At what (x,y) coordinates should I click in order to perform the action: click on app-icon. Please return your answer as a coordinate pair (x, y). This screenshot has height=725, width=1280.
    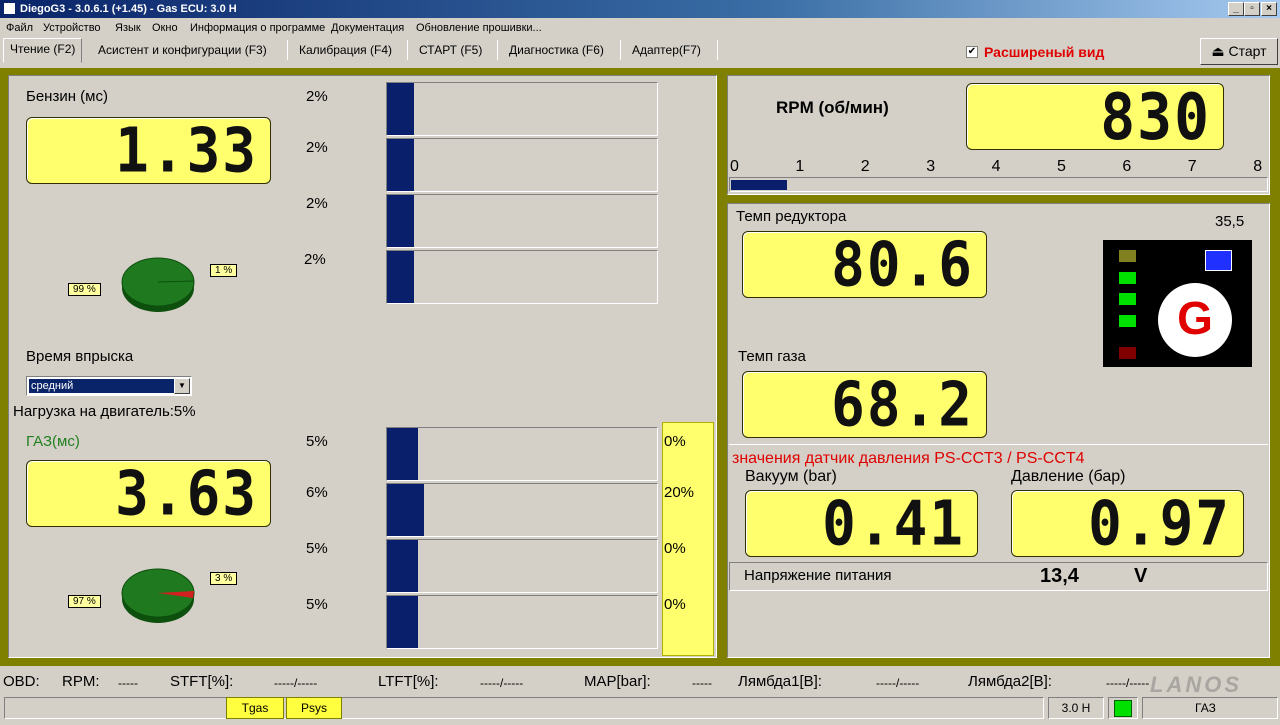
    Looking at the image, I should click on (9, 8).